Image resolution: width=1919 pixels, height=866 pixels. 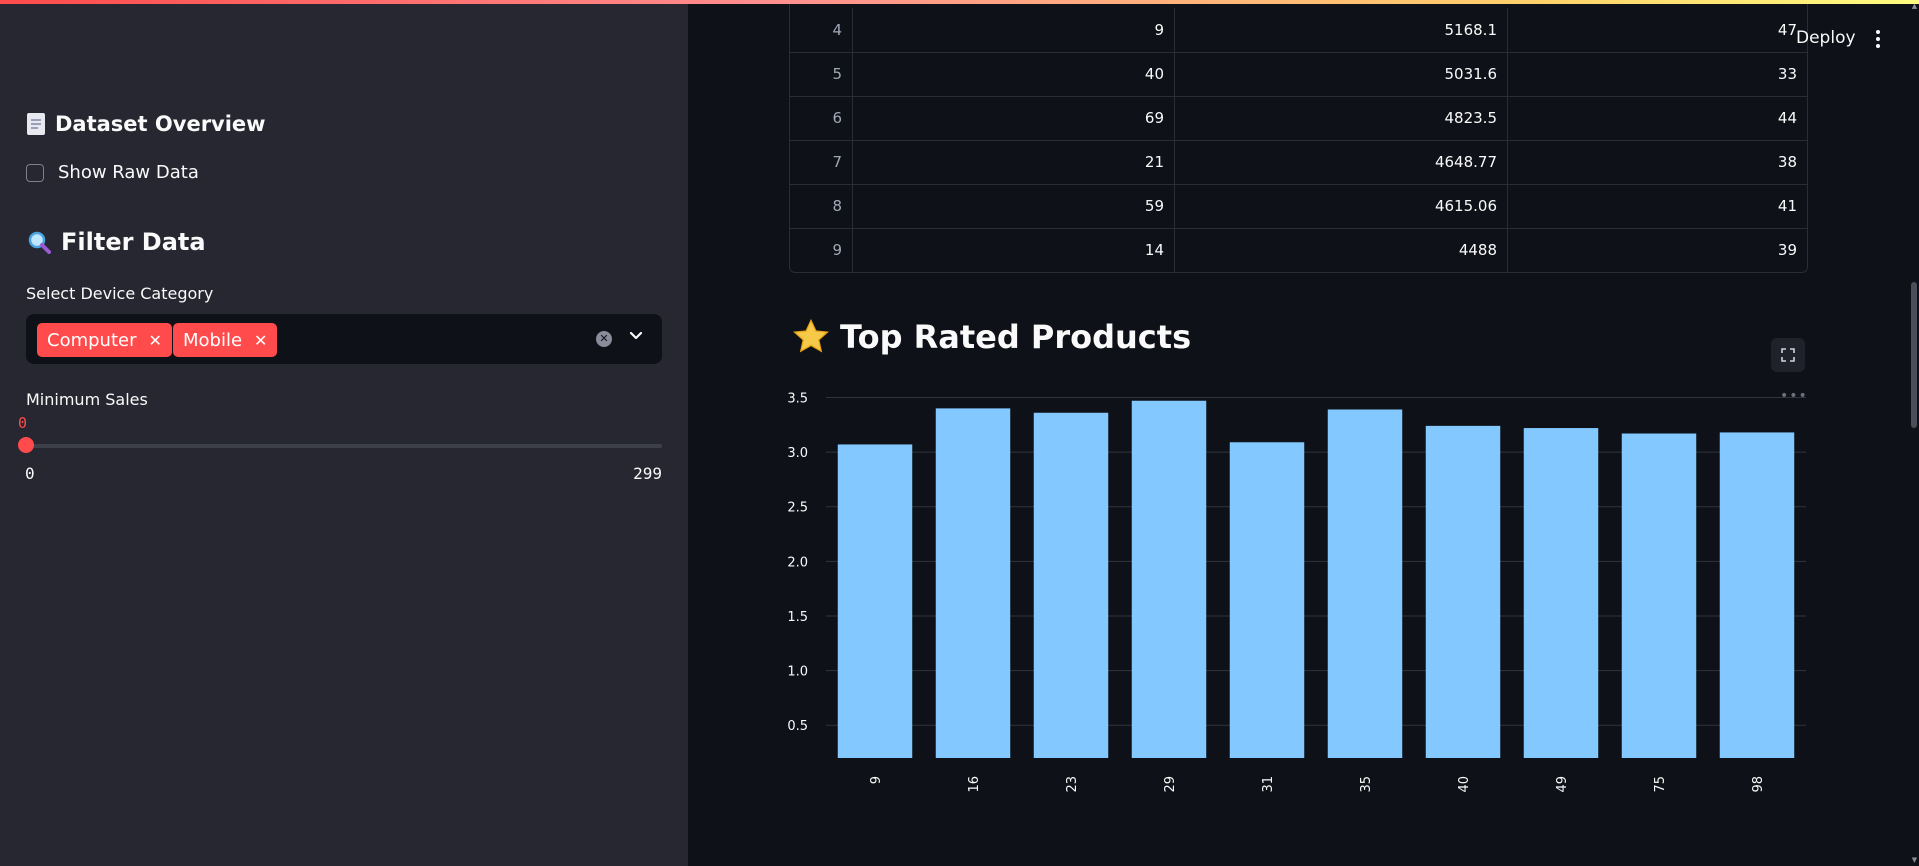 I want to click on chevron-down-icon, so click(x=636, y=336).